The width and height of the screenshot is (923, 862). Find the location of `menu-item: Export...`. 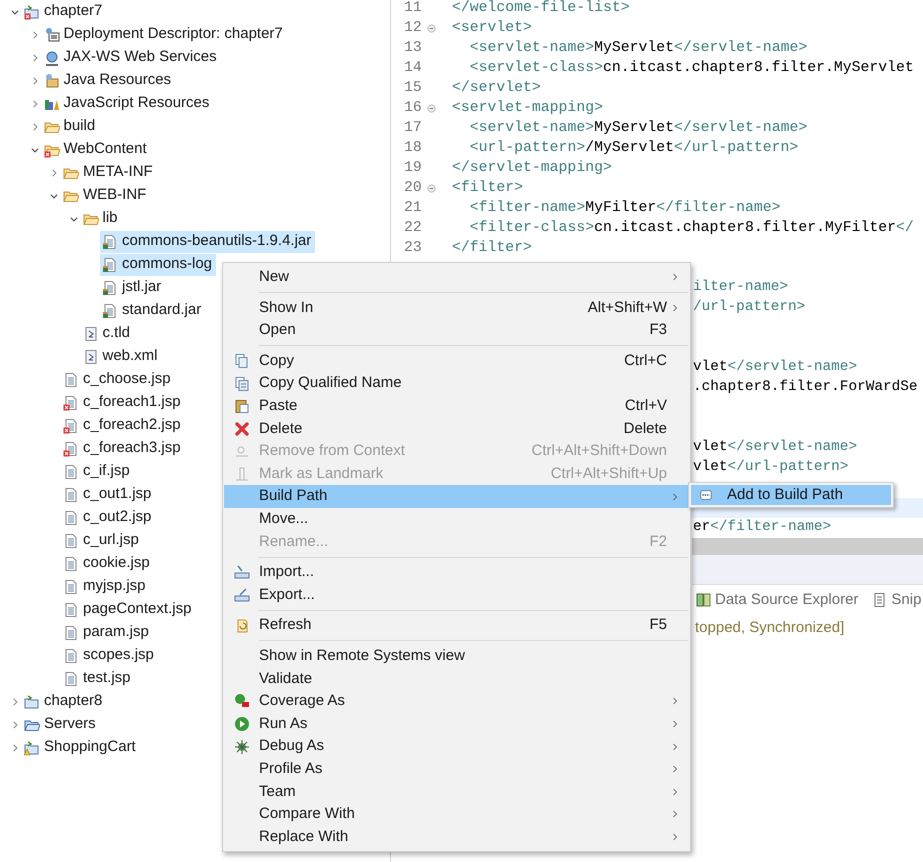

menu-item: Export... is located at coordinates (456, 595).